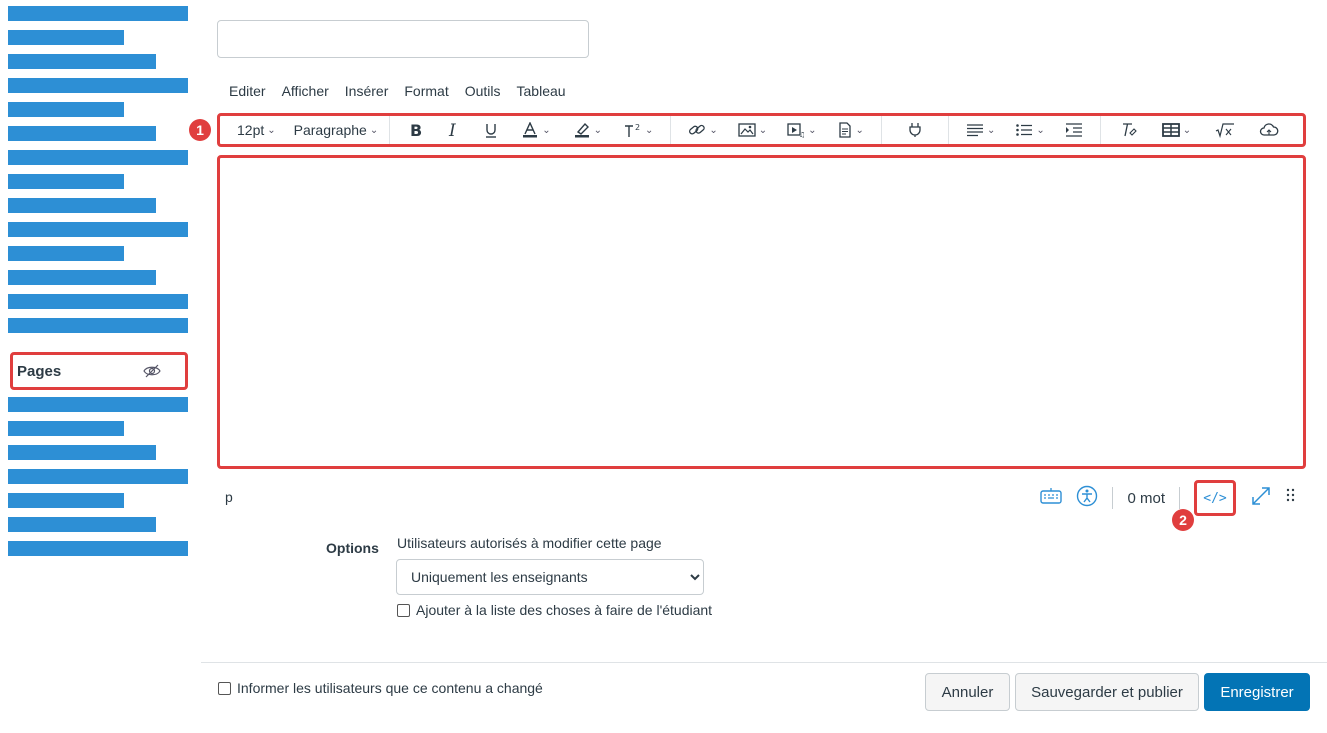 Image resolution: width=1327 pixels, height=733 pixels. I want to click on page-title-input, so click(403, 39).